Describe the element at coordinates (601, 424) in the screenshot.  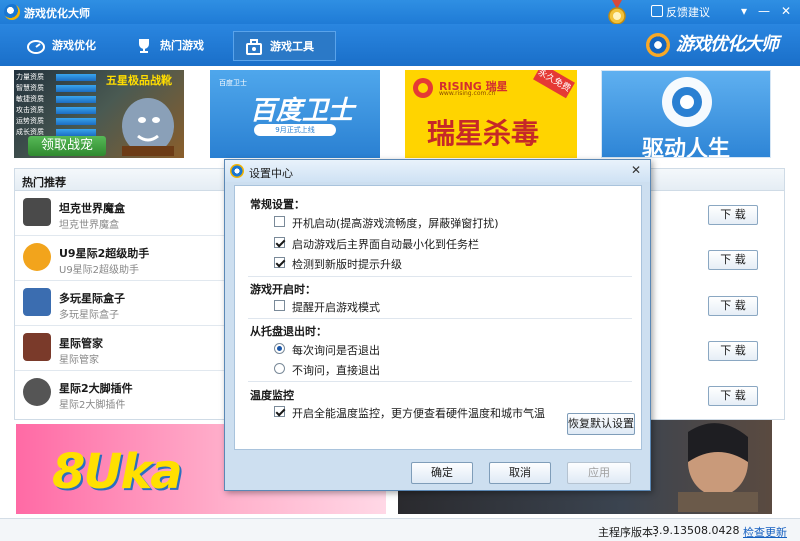
I see `restore-defaults-button: 恢复默认设置` at that location.